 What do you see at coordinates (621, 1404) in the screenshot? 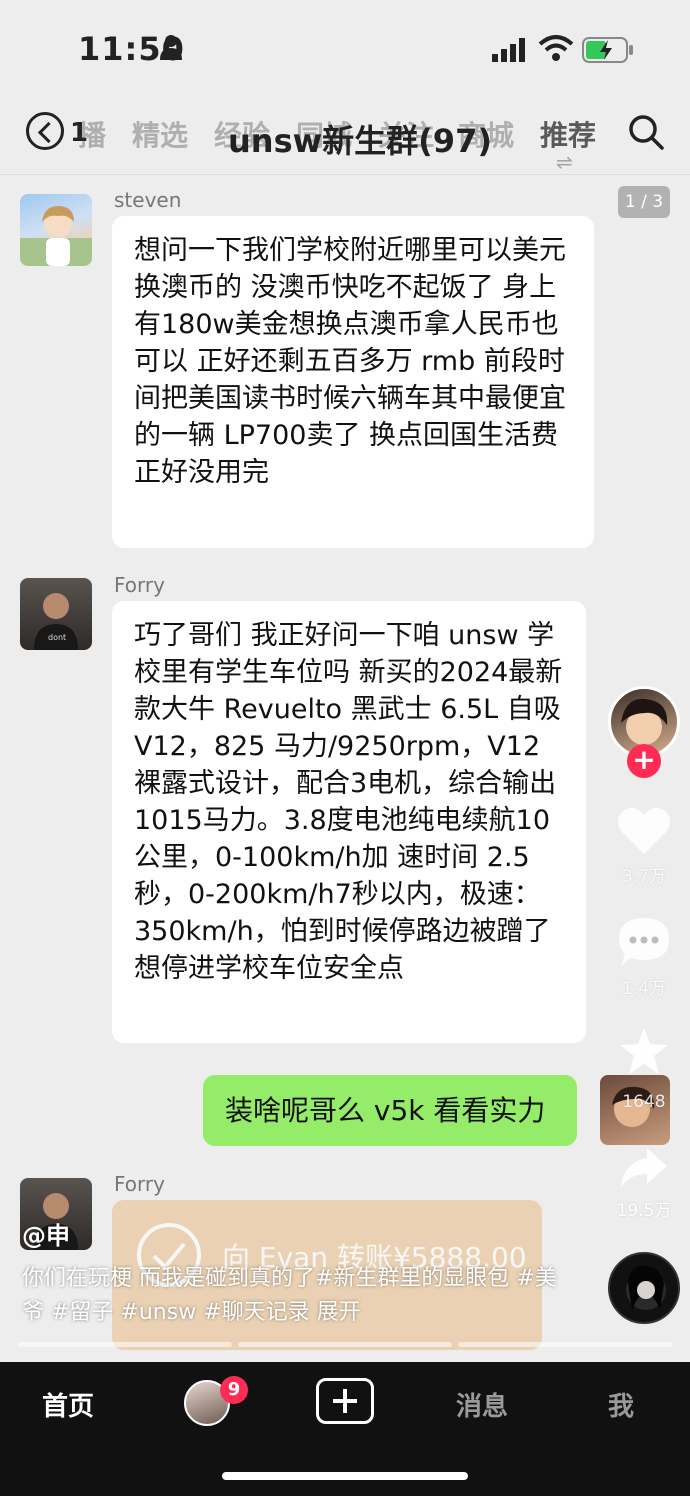
I see `nav-me: 我` at bounding box center [621, 1404].